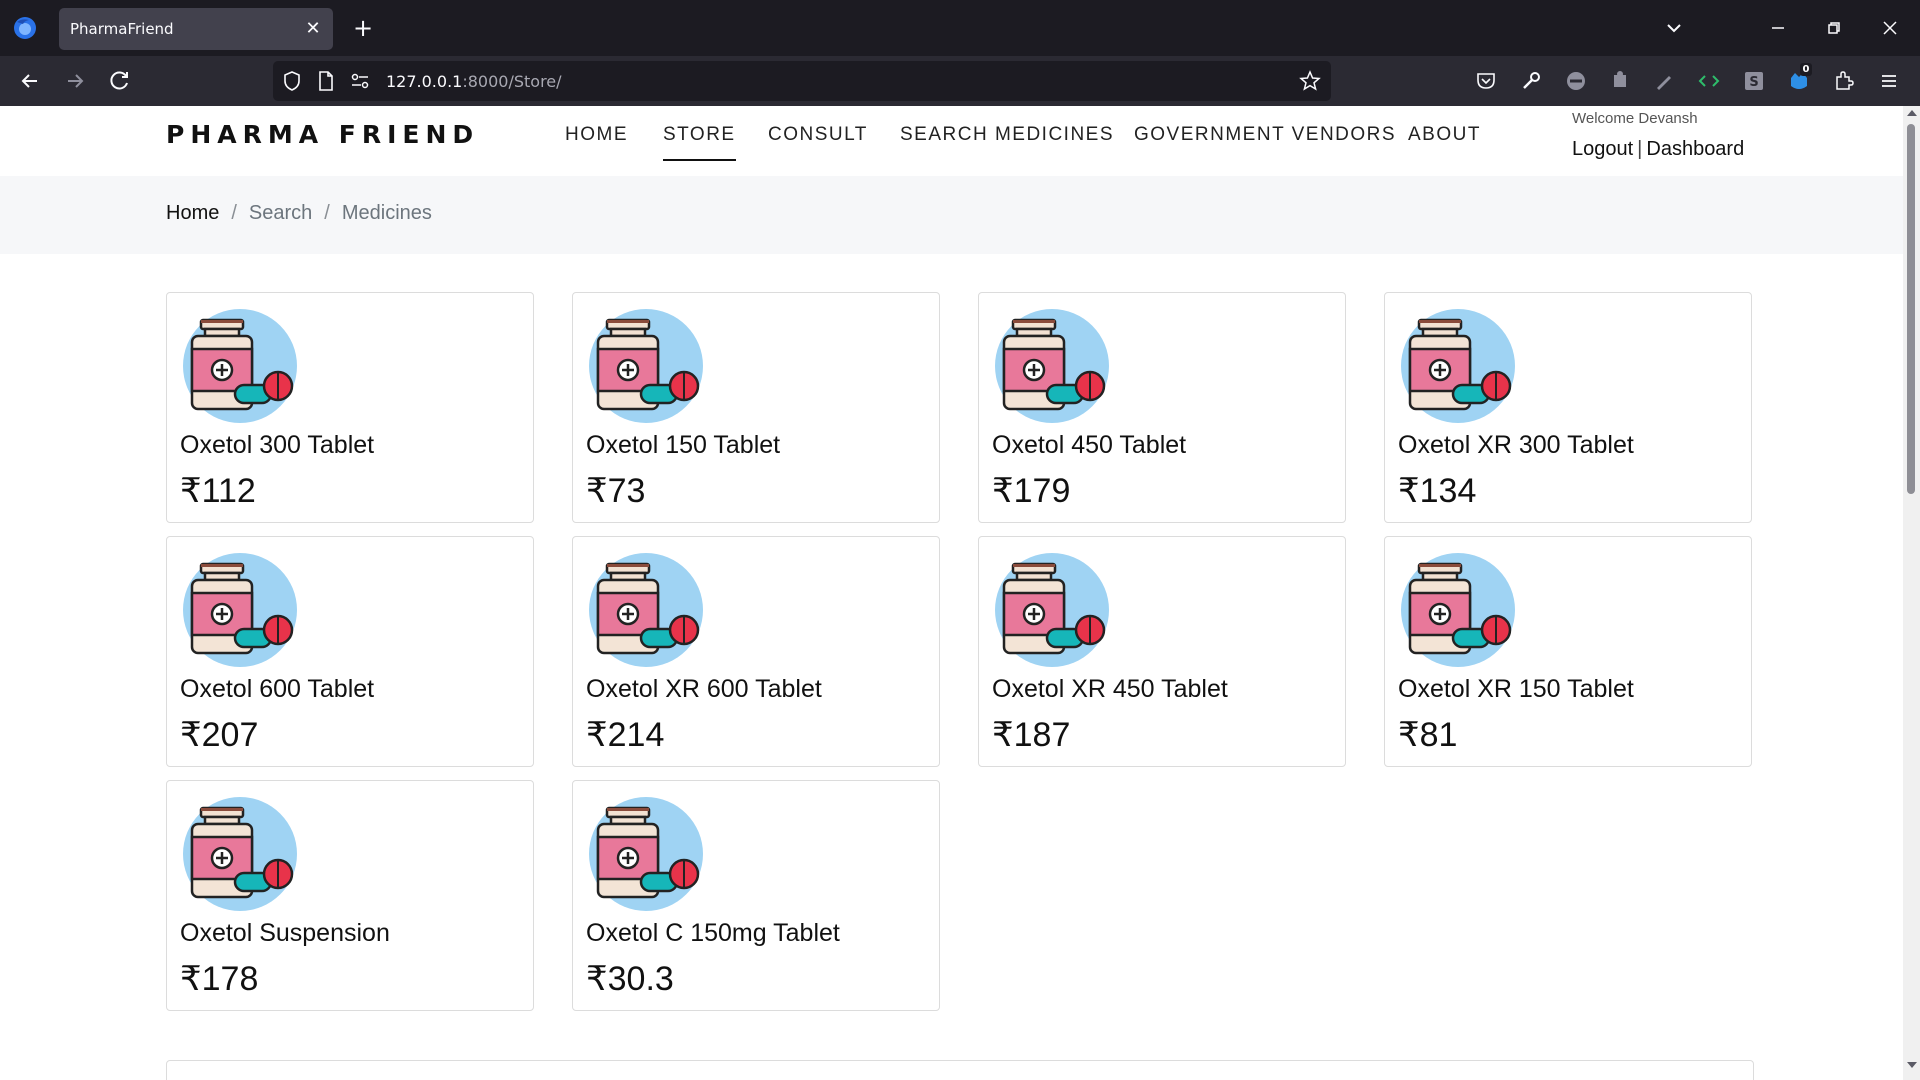 This screenshot has height=1080, width=1920. I want to click on shield-icon, so click(292, 81).